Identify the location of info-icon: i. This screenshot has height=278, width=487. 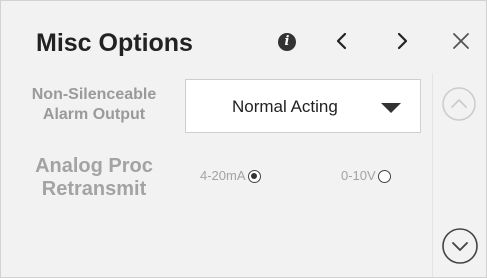
(287, 42).